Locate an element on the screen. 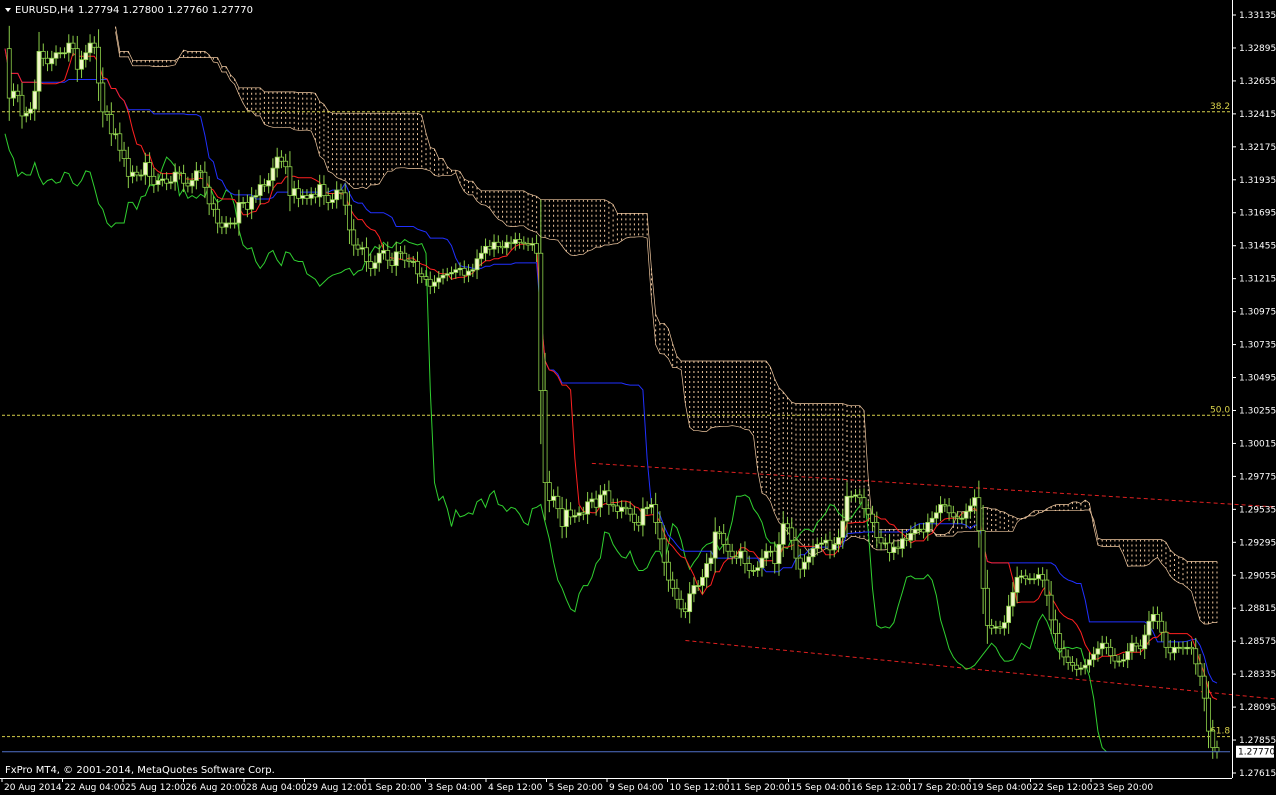  price-tick-label: 1.30255 is located at coordinates (1257, 411).